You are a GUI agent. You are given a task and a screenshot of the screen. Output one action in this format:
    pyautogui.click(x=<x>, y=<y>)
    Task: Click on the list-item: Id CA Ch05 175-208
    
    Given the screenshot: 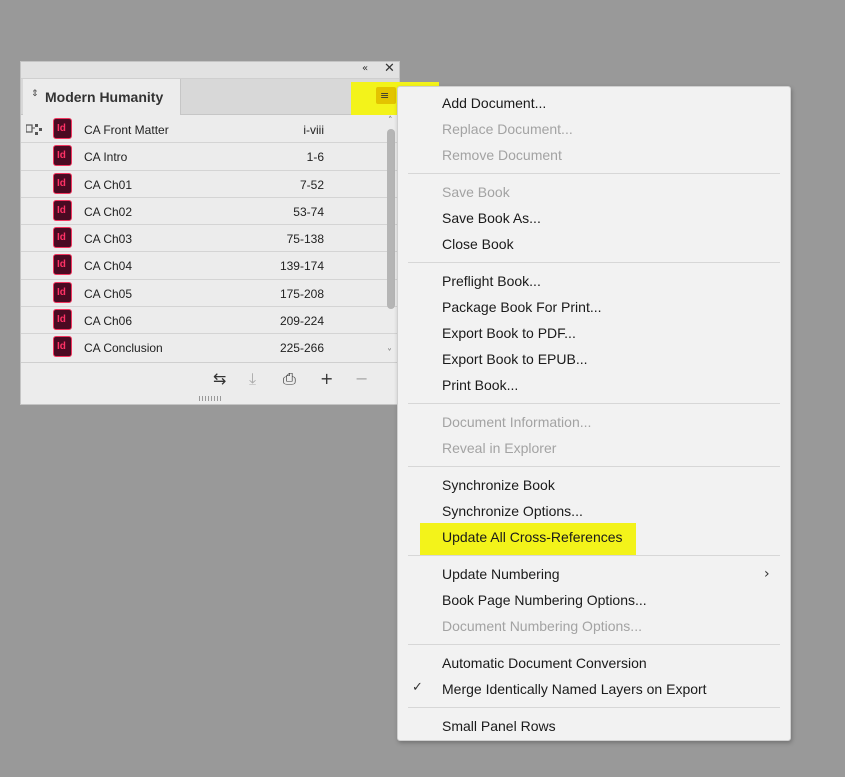 What is the action you would take?
    pyautogui.click(x=210, y=293)
    